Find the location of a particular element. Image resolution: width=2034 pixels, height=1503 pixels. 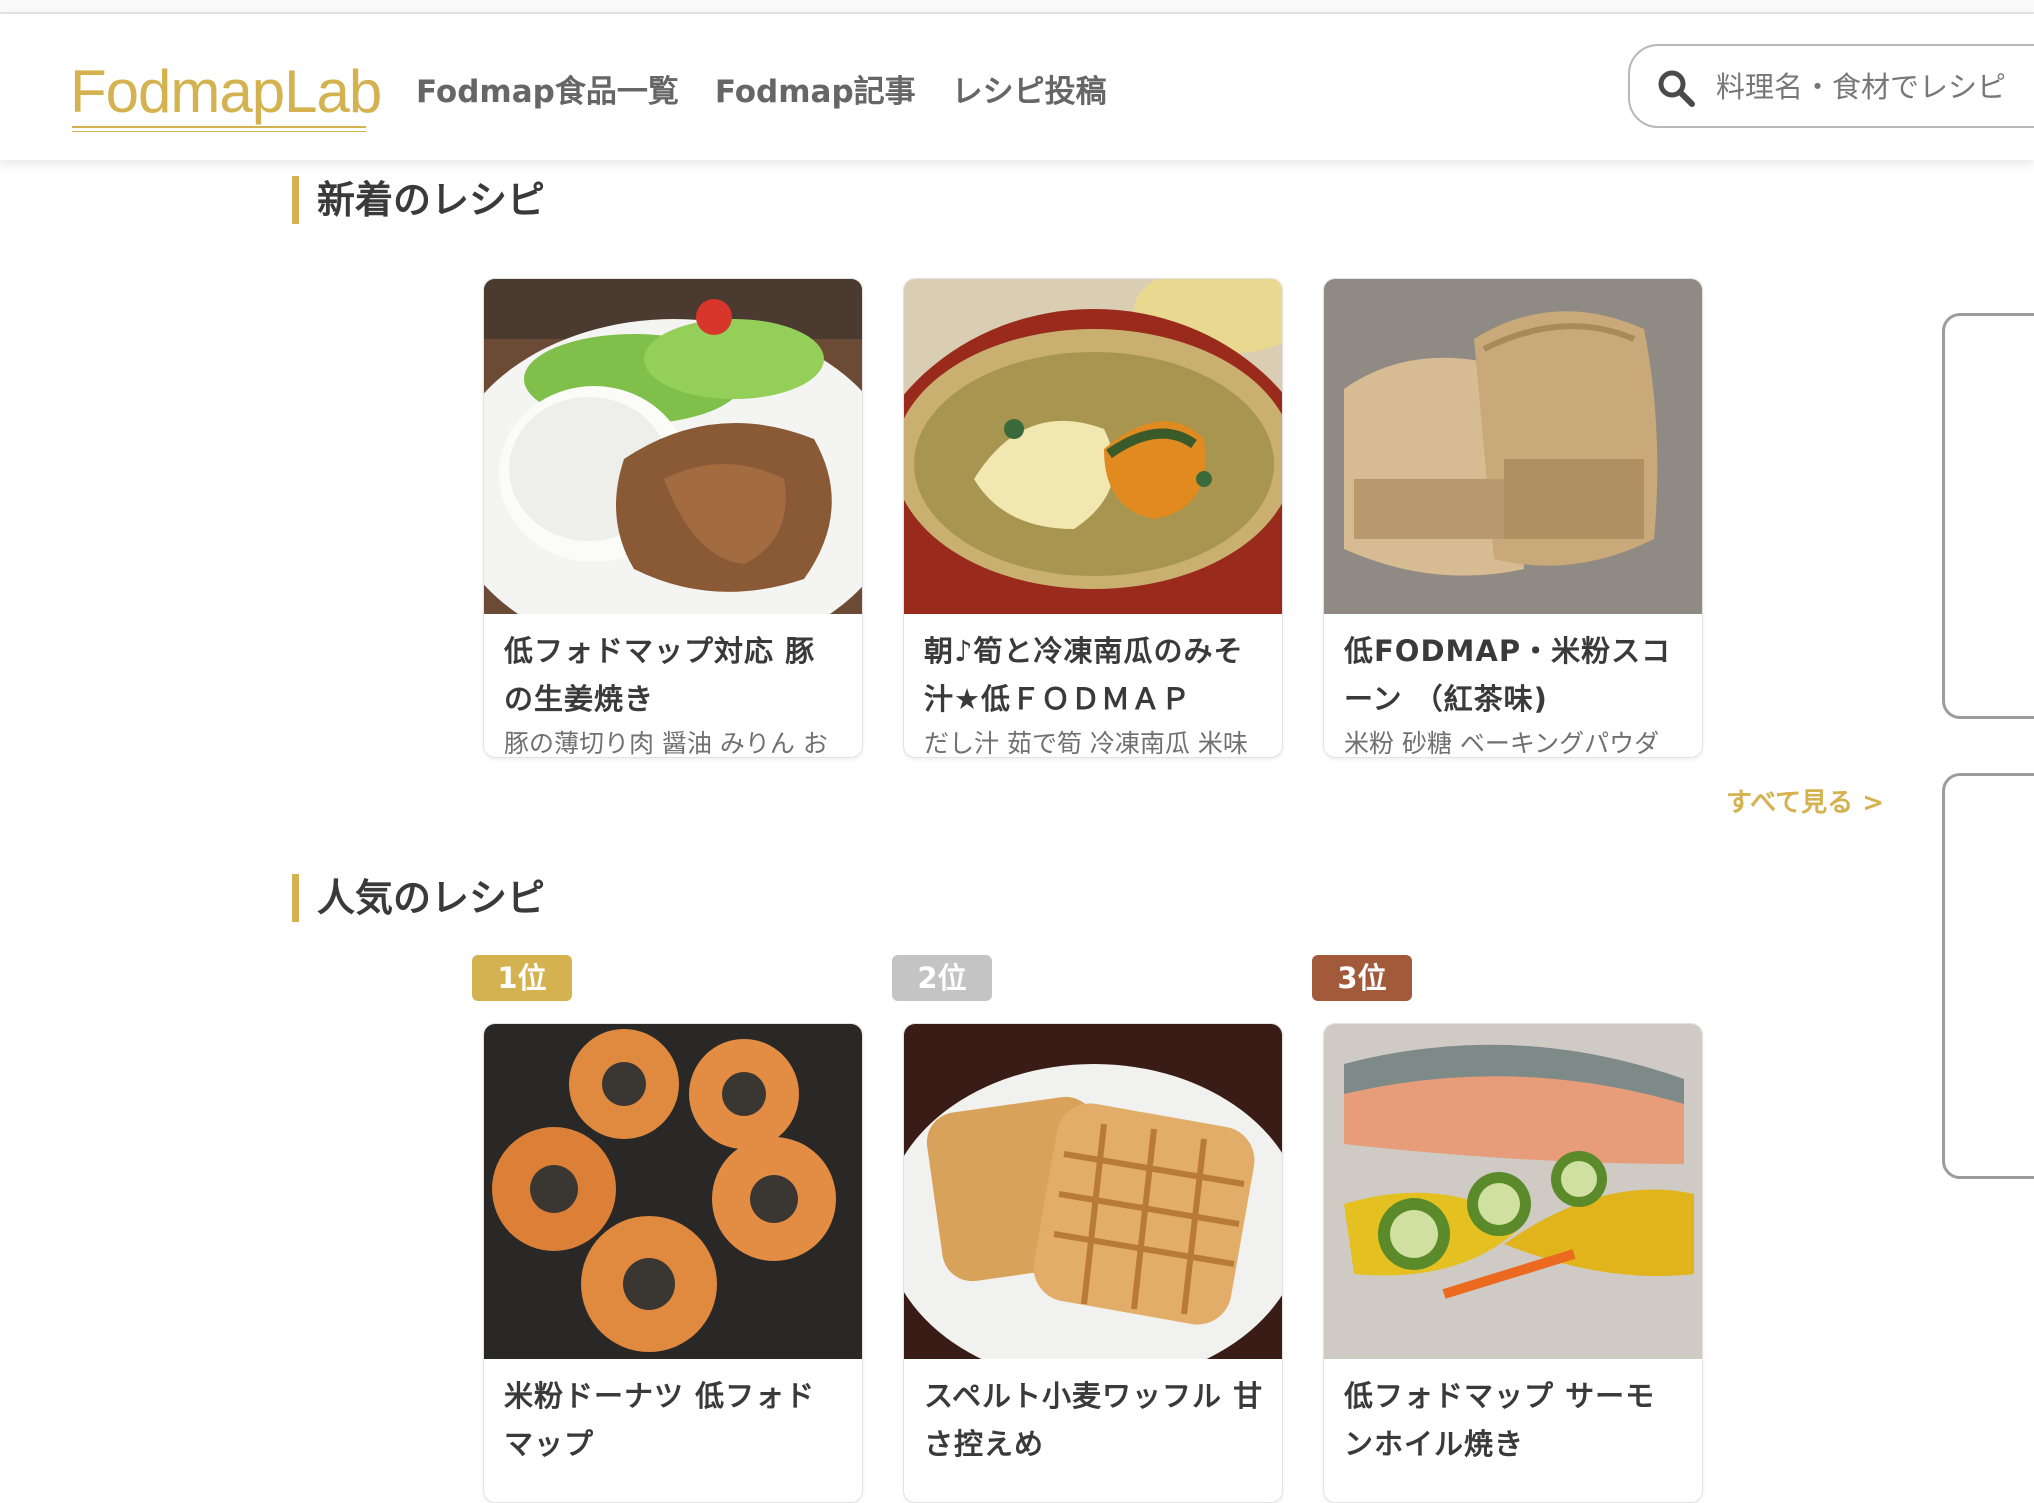

main-nav: Fodmap食品一覧 Fodmap記事 レシピ投稿 is located at coordinates (761, 92).